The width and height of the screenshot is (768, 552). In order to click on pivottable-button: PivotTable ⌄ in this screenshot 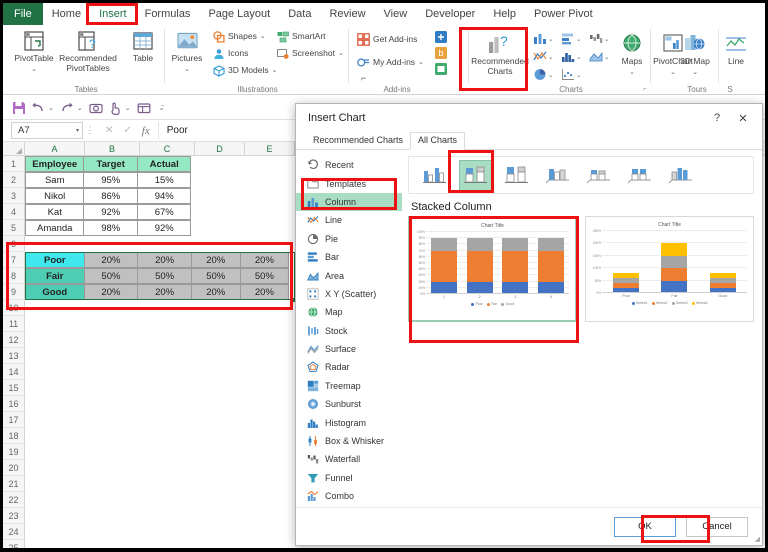, I will do `click(34, 50)`.